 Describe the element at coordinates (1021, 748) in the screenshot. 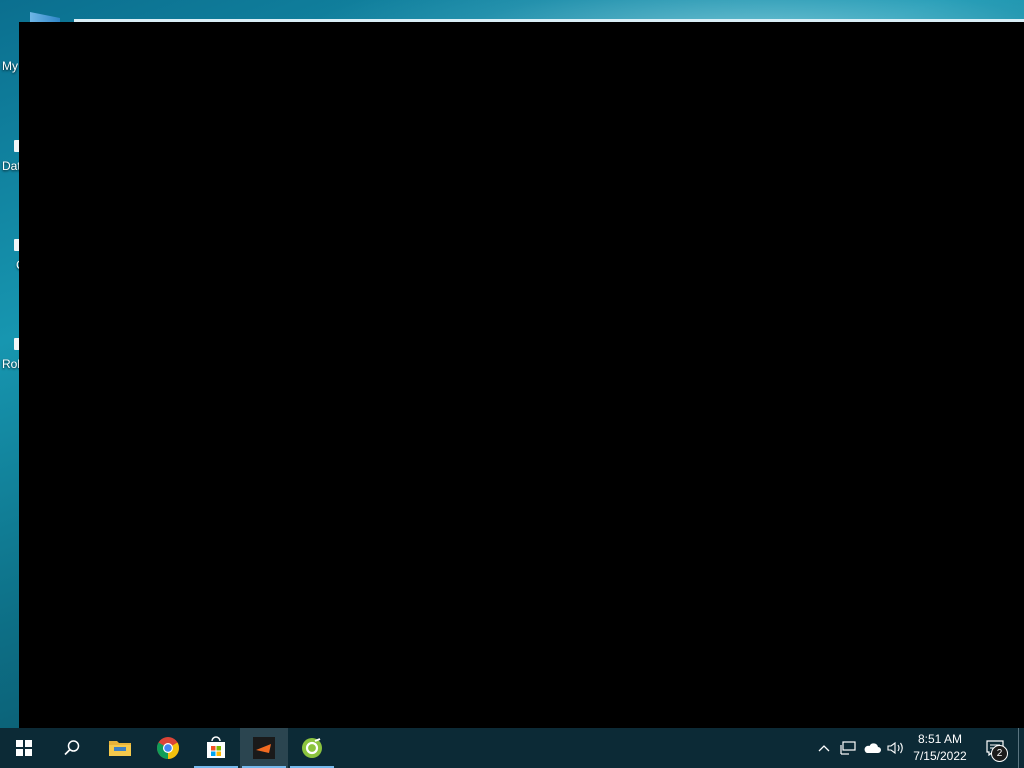

I see `show-desktop-button` at that location.